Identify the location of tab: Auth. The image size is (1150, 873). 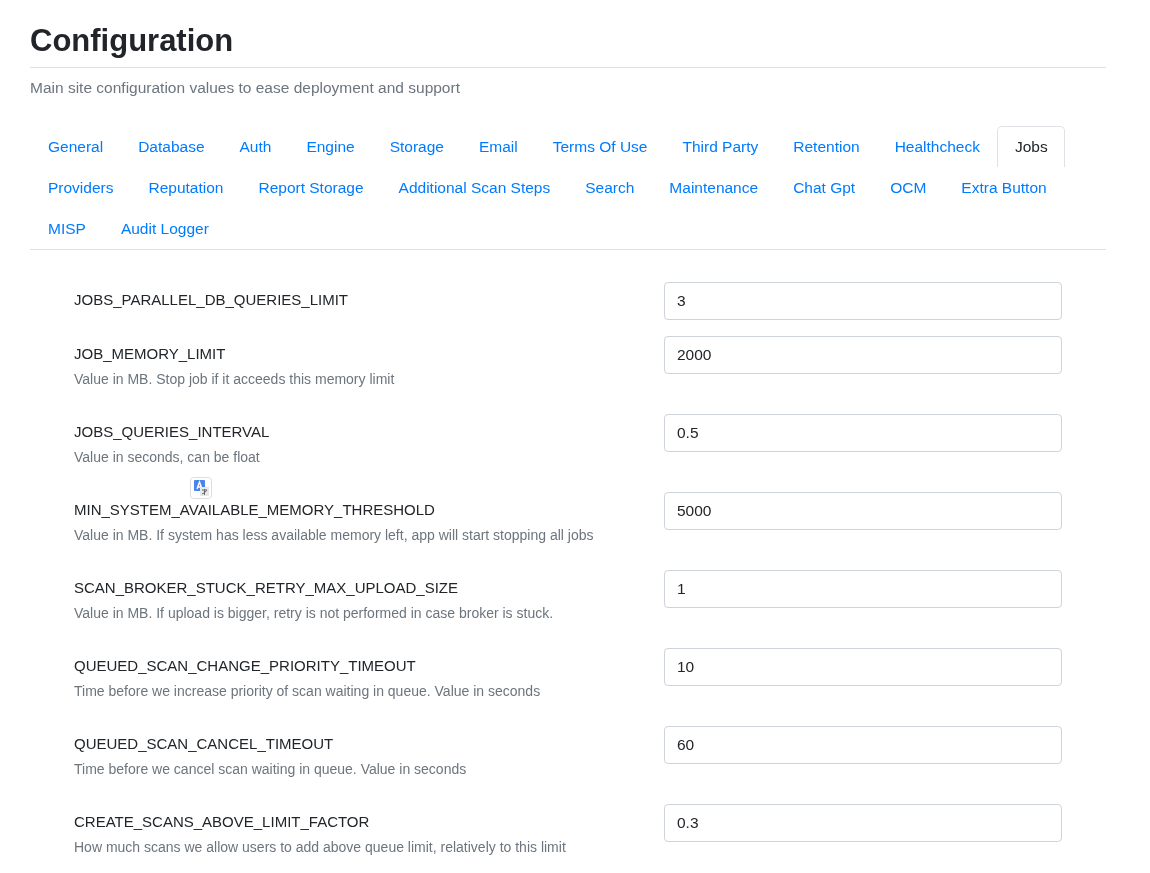
(255, 146).